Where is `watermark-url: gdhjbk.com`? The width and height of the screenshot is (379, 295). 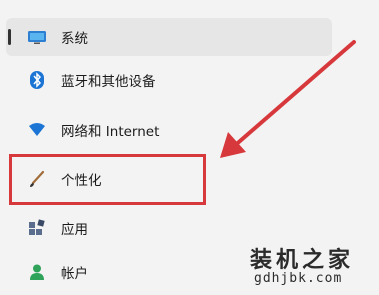
watermark-url: gdhjbk.com is located at coordinates (298, 278).